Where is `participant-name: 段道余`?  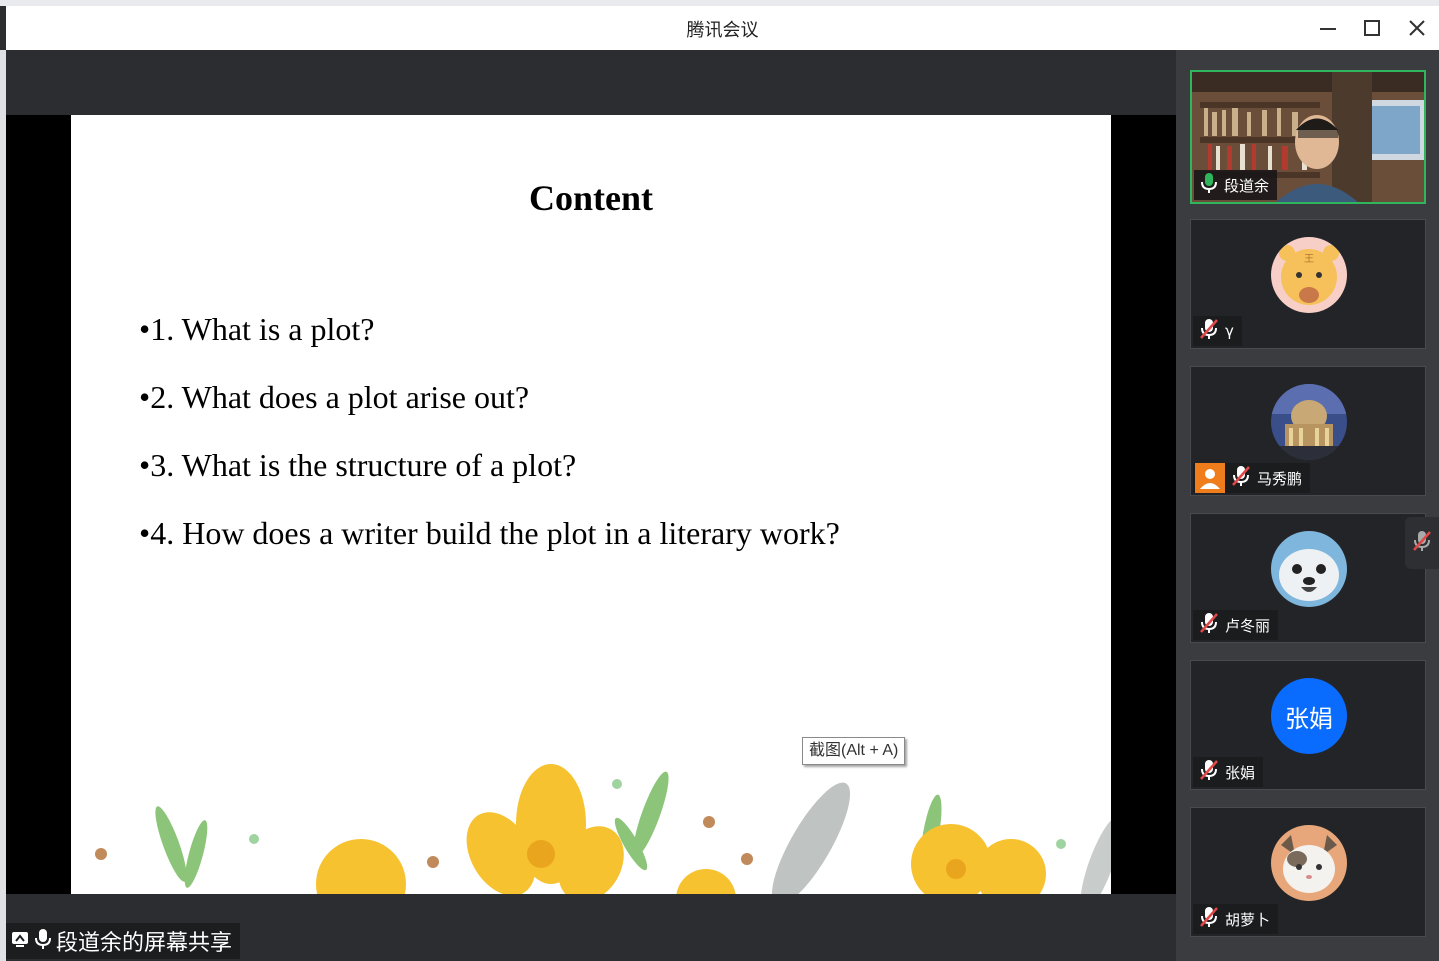
participant-name: 段道余 is located at coordinates (1247, 185).